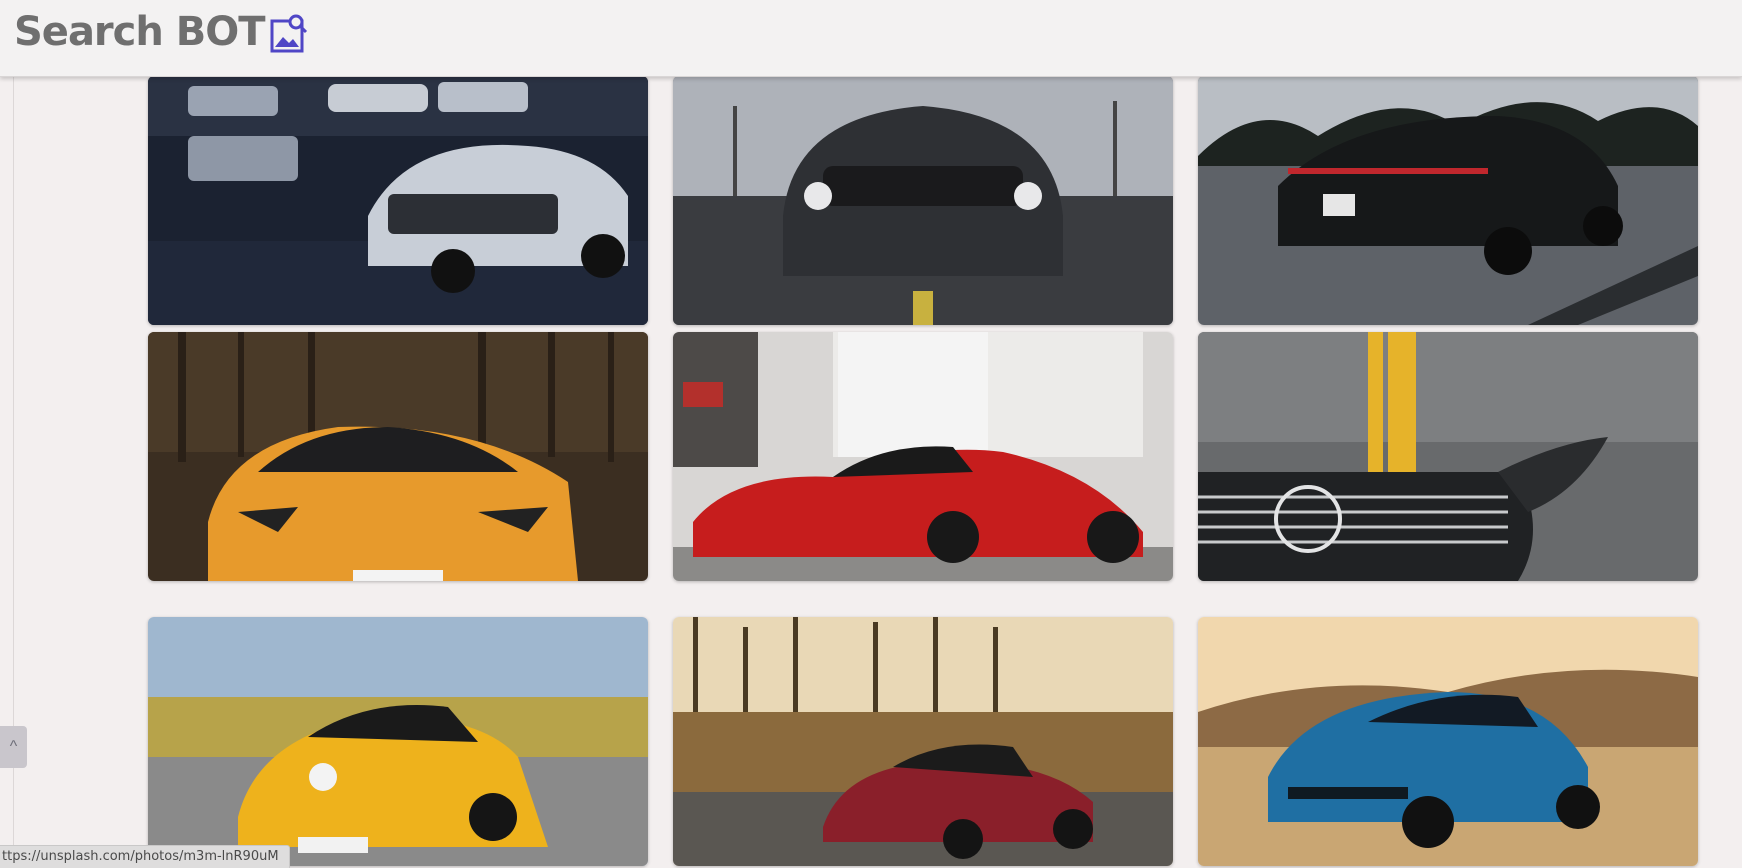  What do you see at coordinates (288, 33) in the screenshot?
I see `image-search-icon` at bounding box center [288, 33].